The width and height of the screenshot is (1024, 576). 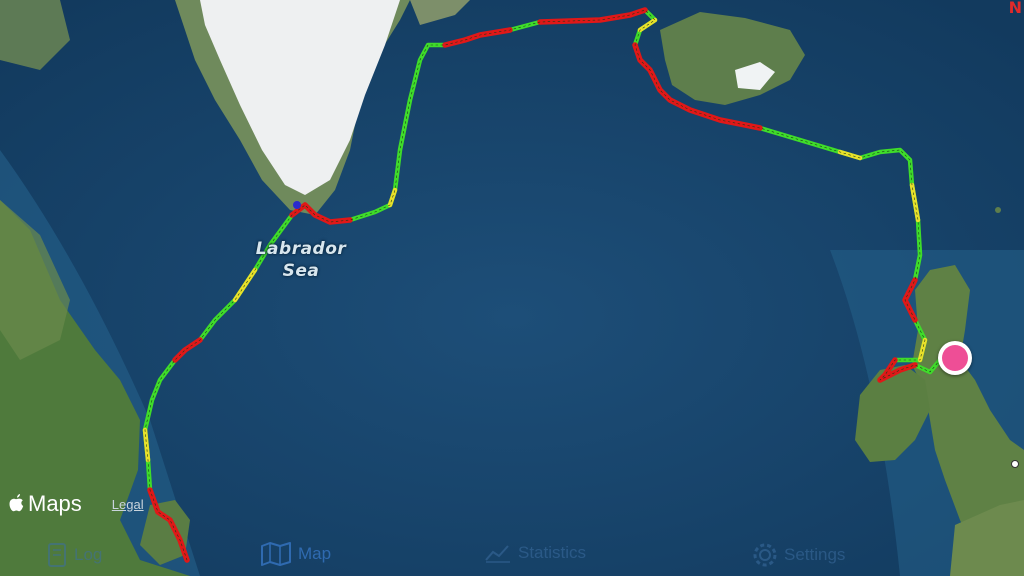 I want to click on apple-icon, so click(x=16, y=503).